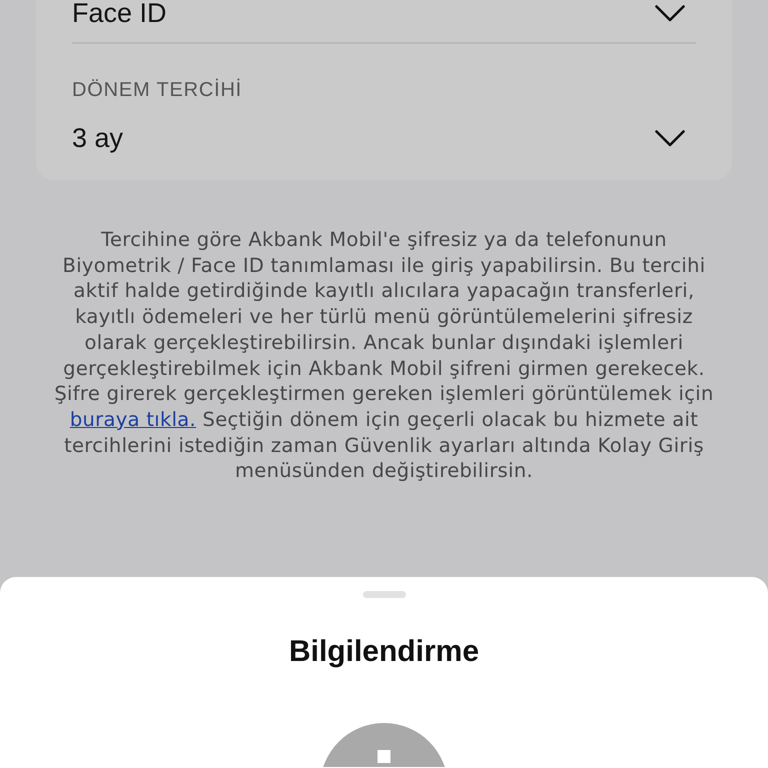 This screenshot has height=768, width=768. I want to click on sheet-handle, so click(384, 594).